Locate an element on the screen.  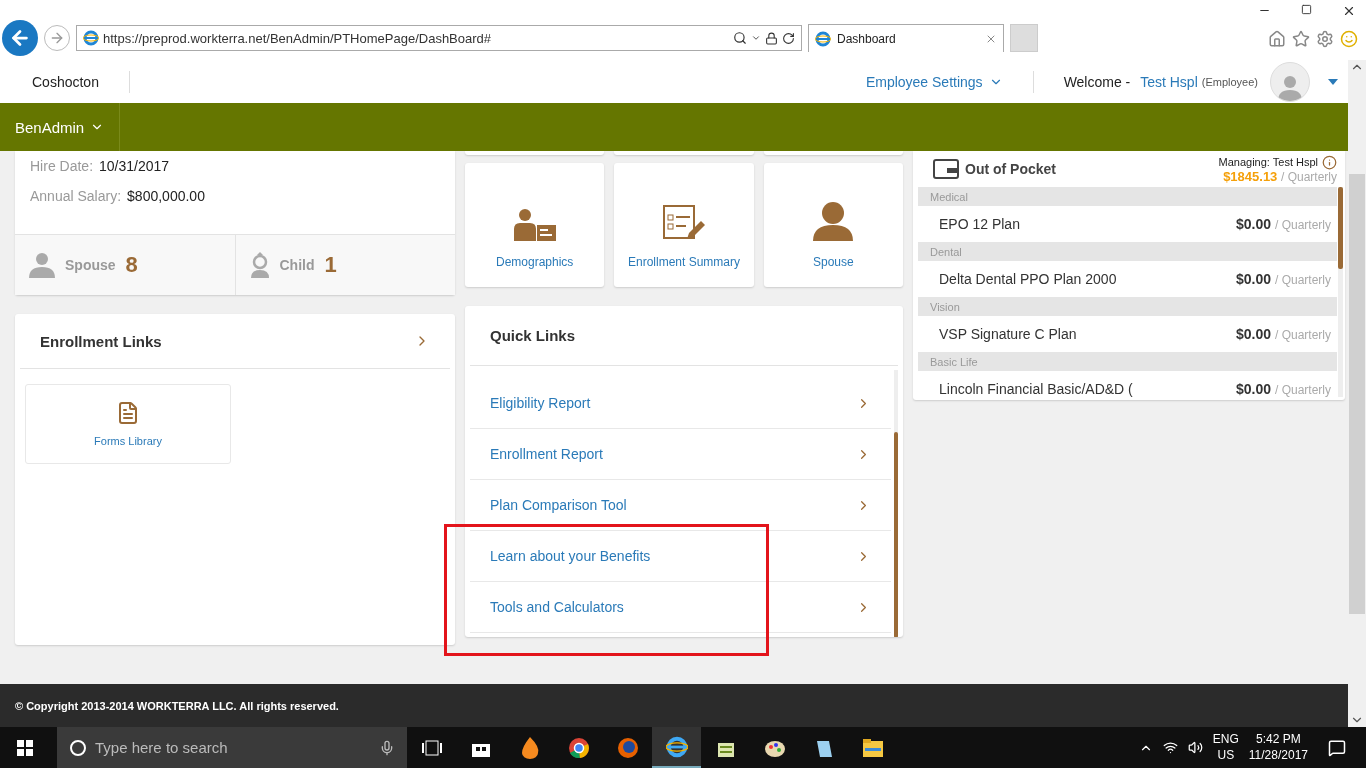
field-label: Hire Date: is located at coordinates (62, 166).